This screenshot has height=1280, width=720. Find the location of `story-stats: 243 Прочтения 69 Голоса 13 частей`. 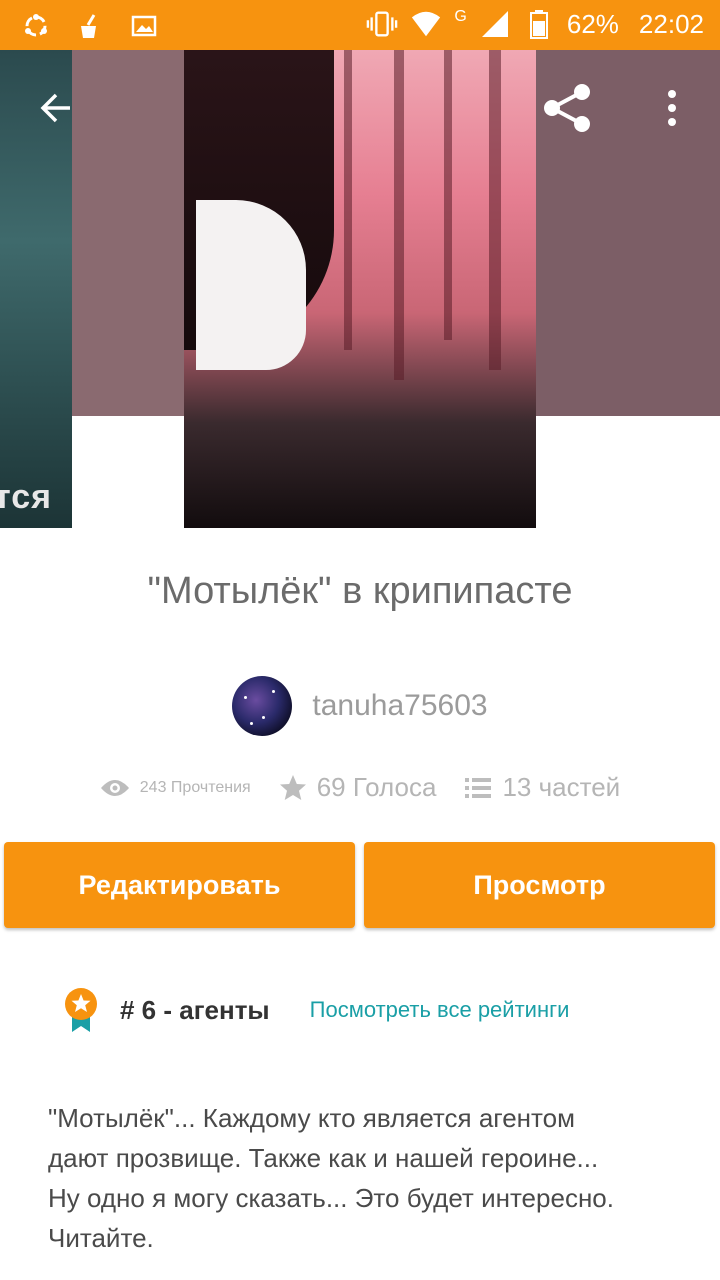

story-stats: 243 Прочтения 69 Голоса 13 частей is located at coordinates (360, 787).